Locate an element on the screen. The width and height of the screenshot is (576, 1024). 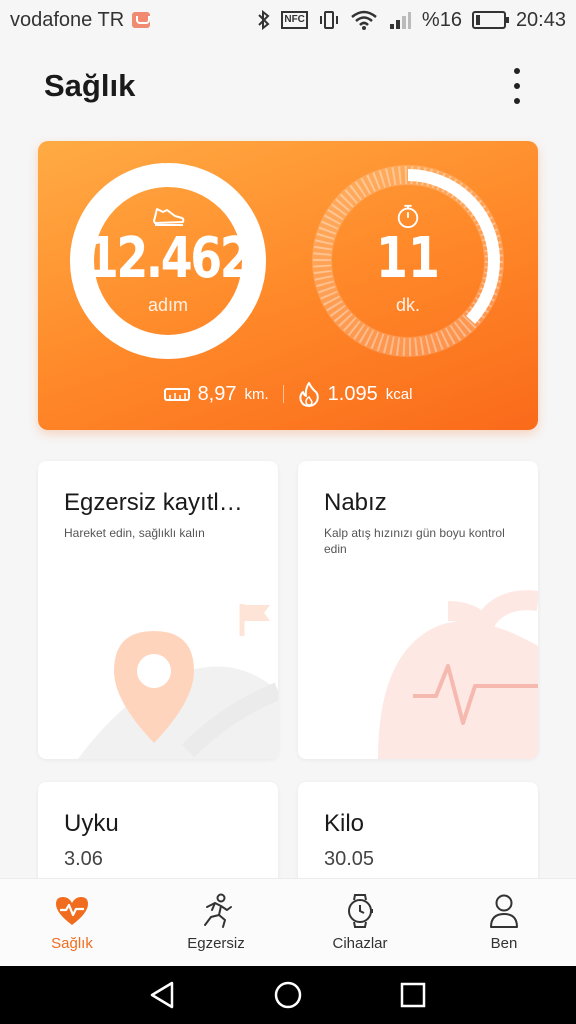
sleep-value: 3.06 is located at coordinates (83, 859).